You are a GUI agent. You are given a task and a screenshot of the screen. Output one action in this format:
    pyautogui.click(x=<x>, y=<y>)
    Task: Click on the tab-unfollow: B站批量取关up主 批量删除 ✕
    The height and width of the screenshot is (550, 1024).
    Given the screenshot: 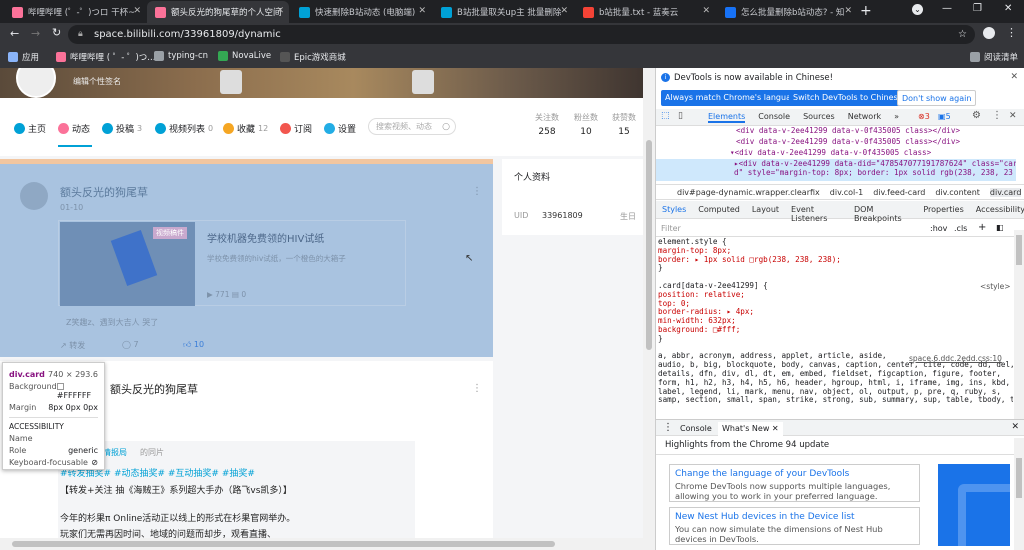 What is the action you would take?
    pyautogui.click(x=503, y=12)
    